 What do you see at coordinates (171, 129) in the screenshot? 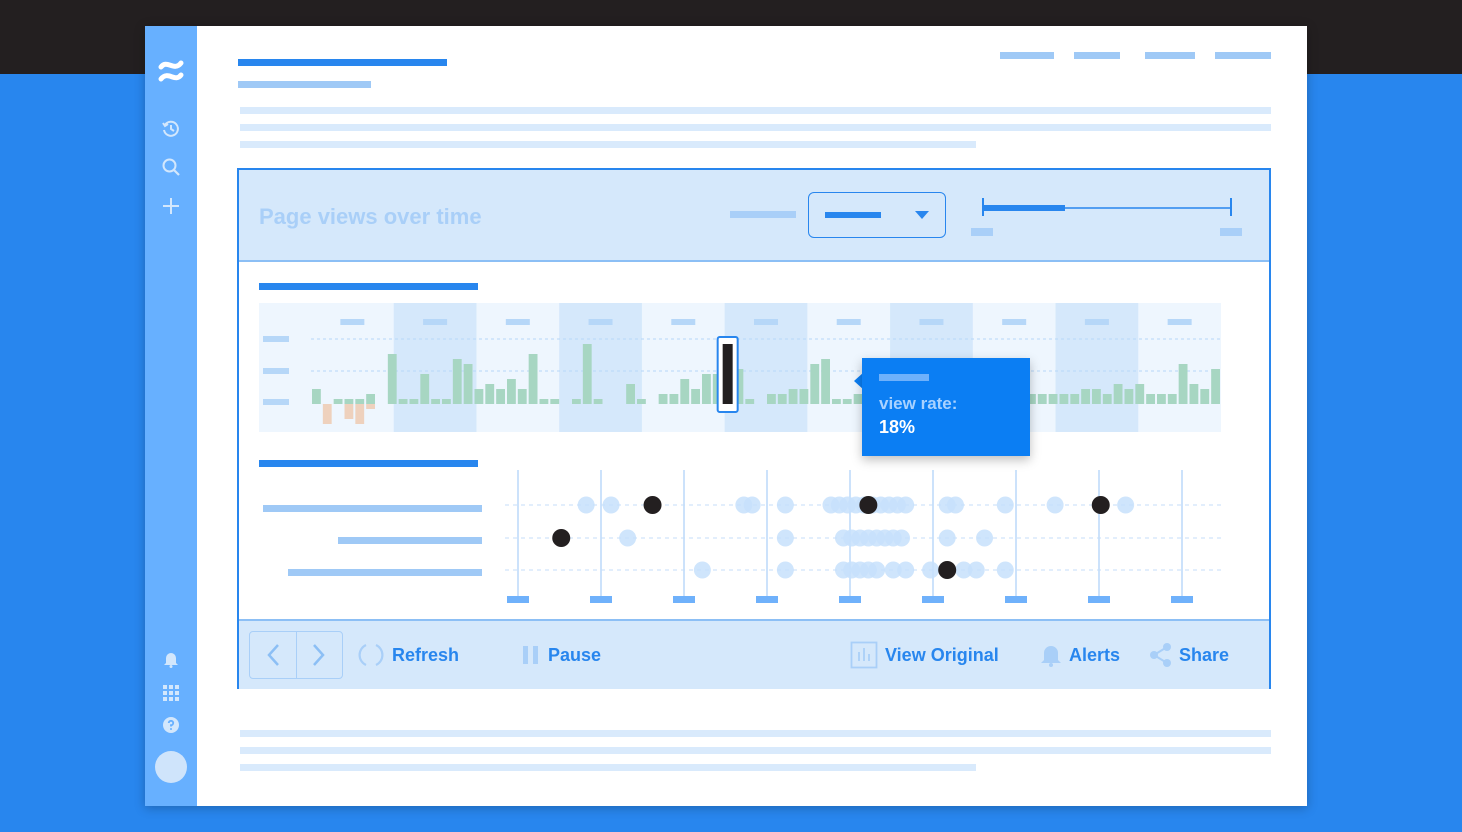
I see `history-icon` at bounding box center [171, 129].